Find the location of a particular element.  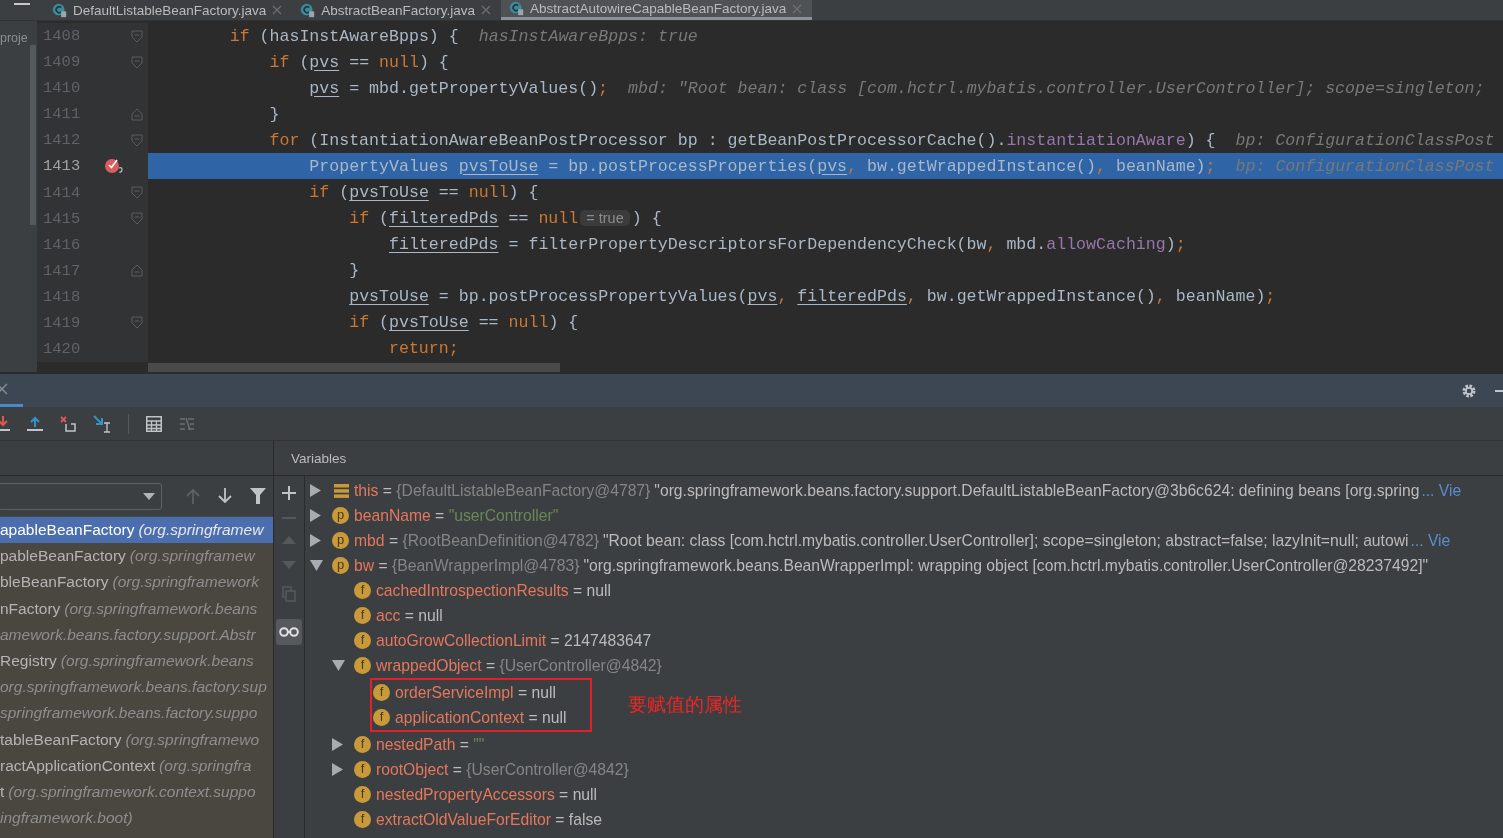

stack-frame: apableBeanFactory (org.springframew is located at coordinates (136, 530).